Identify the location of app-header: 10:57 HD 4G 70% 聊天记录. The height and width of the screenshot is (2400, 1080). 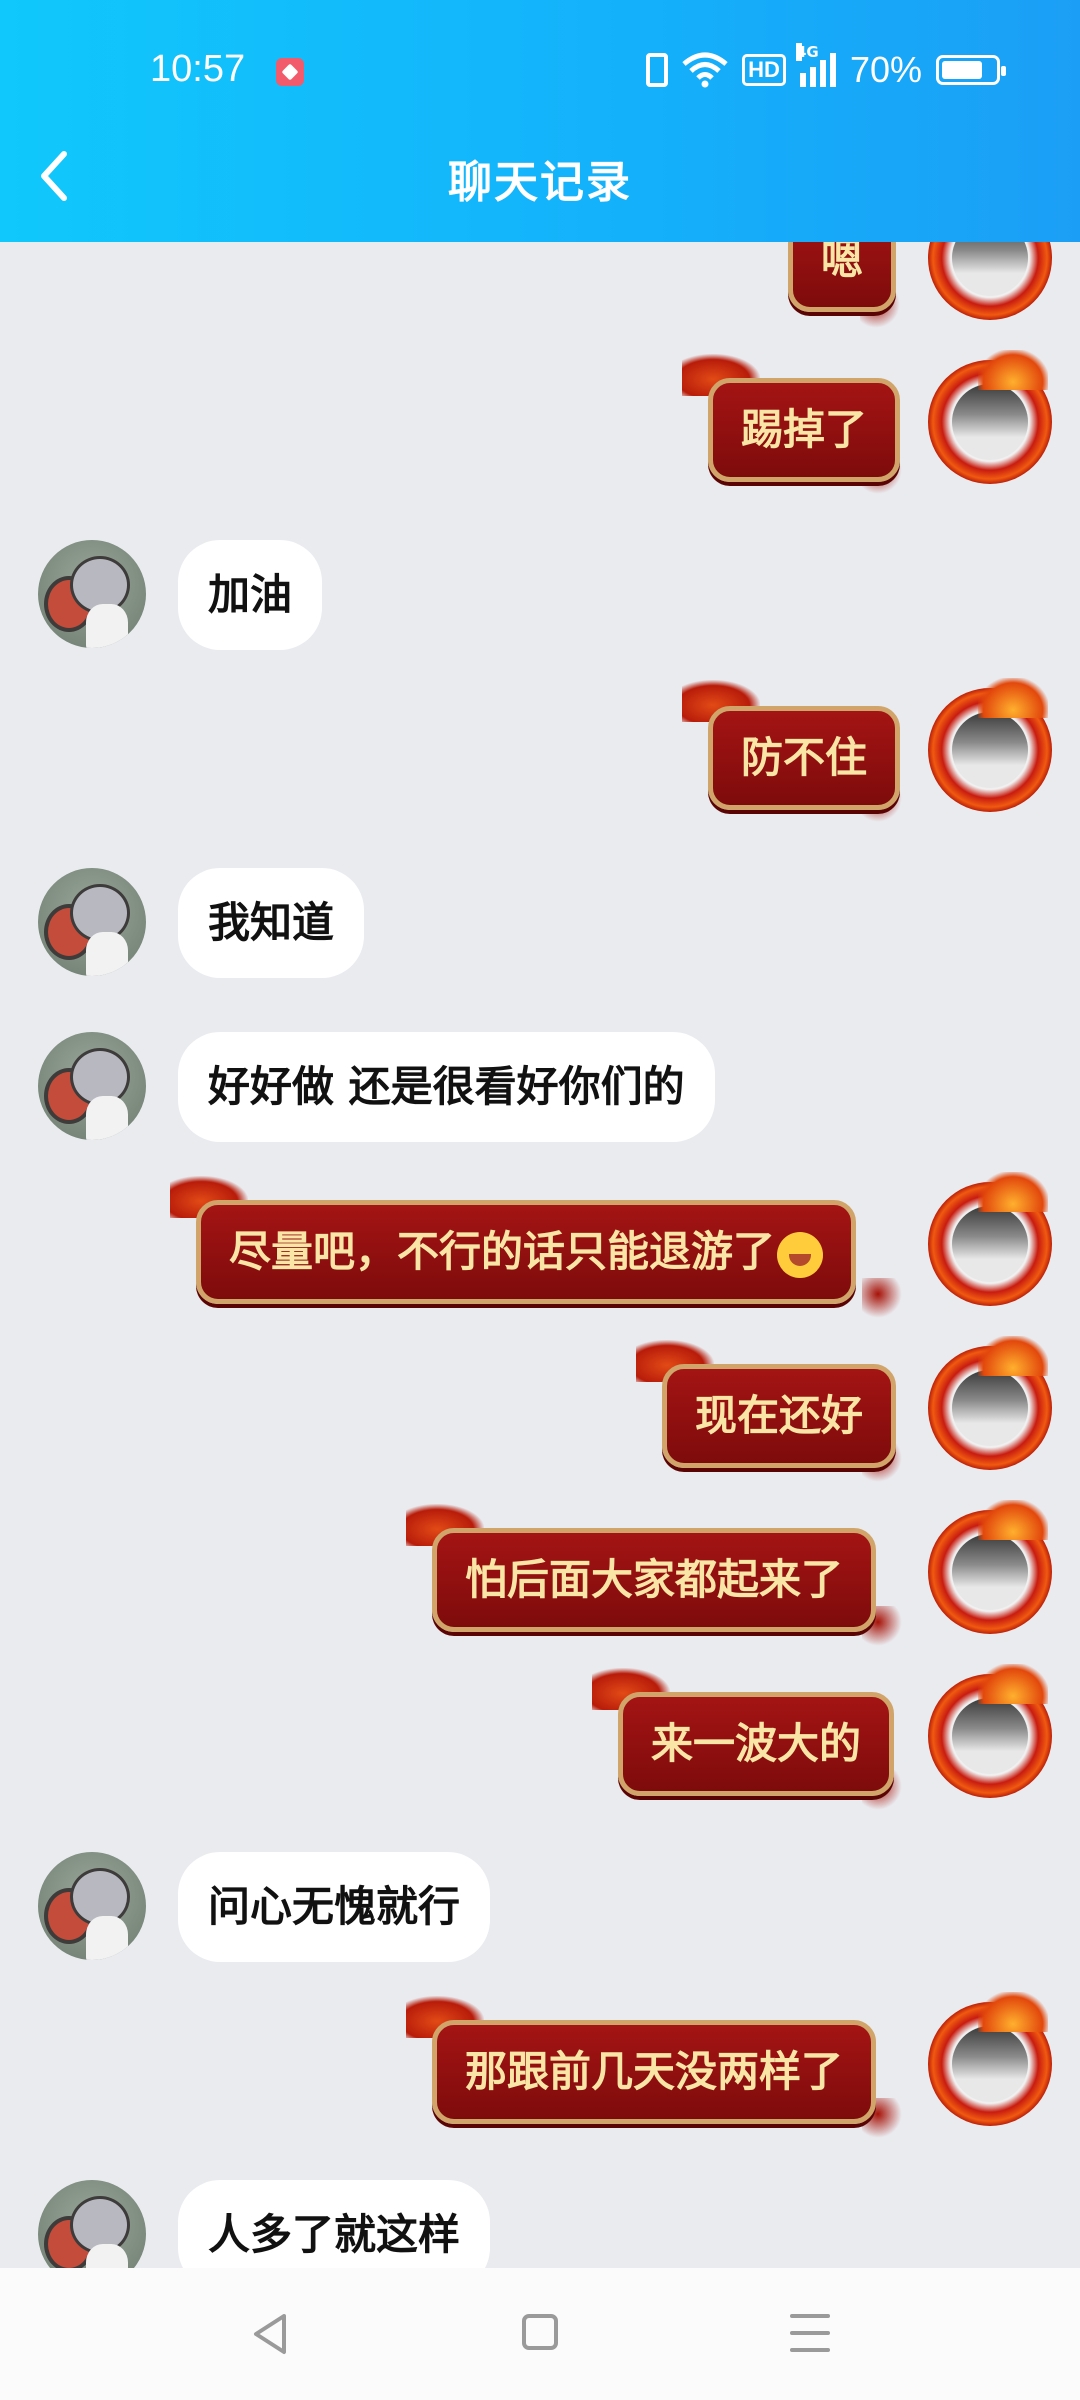
(540, 121).